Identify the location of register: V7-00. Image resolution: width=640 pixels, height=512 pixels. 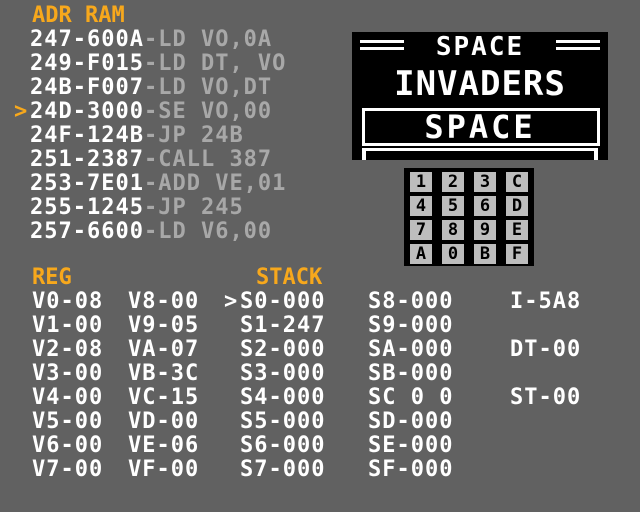
(67, 470).